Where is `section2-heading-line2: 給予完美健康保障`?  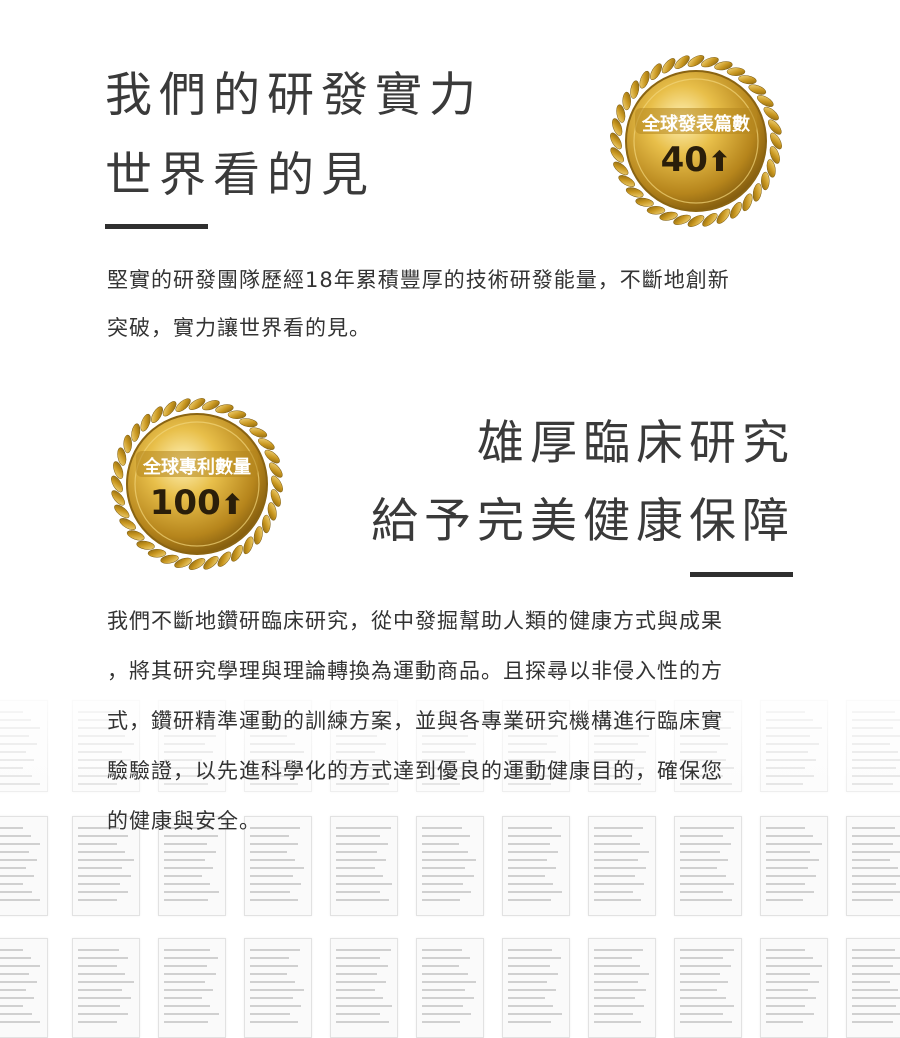
section2-heading-line2: 給予完美健康保障 is located at coordinates (583, 521).